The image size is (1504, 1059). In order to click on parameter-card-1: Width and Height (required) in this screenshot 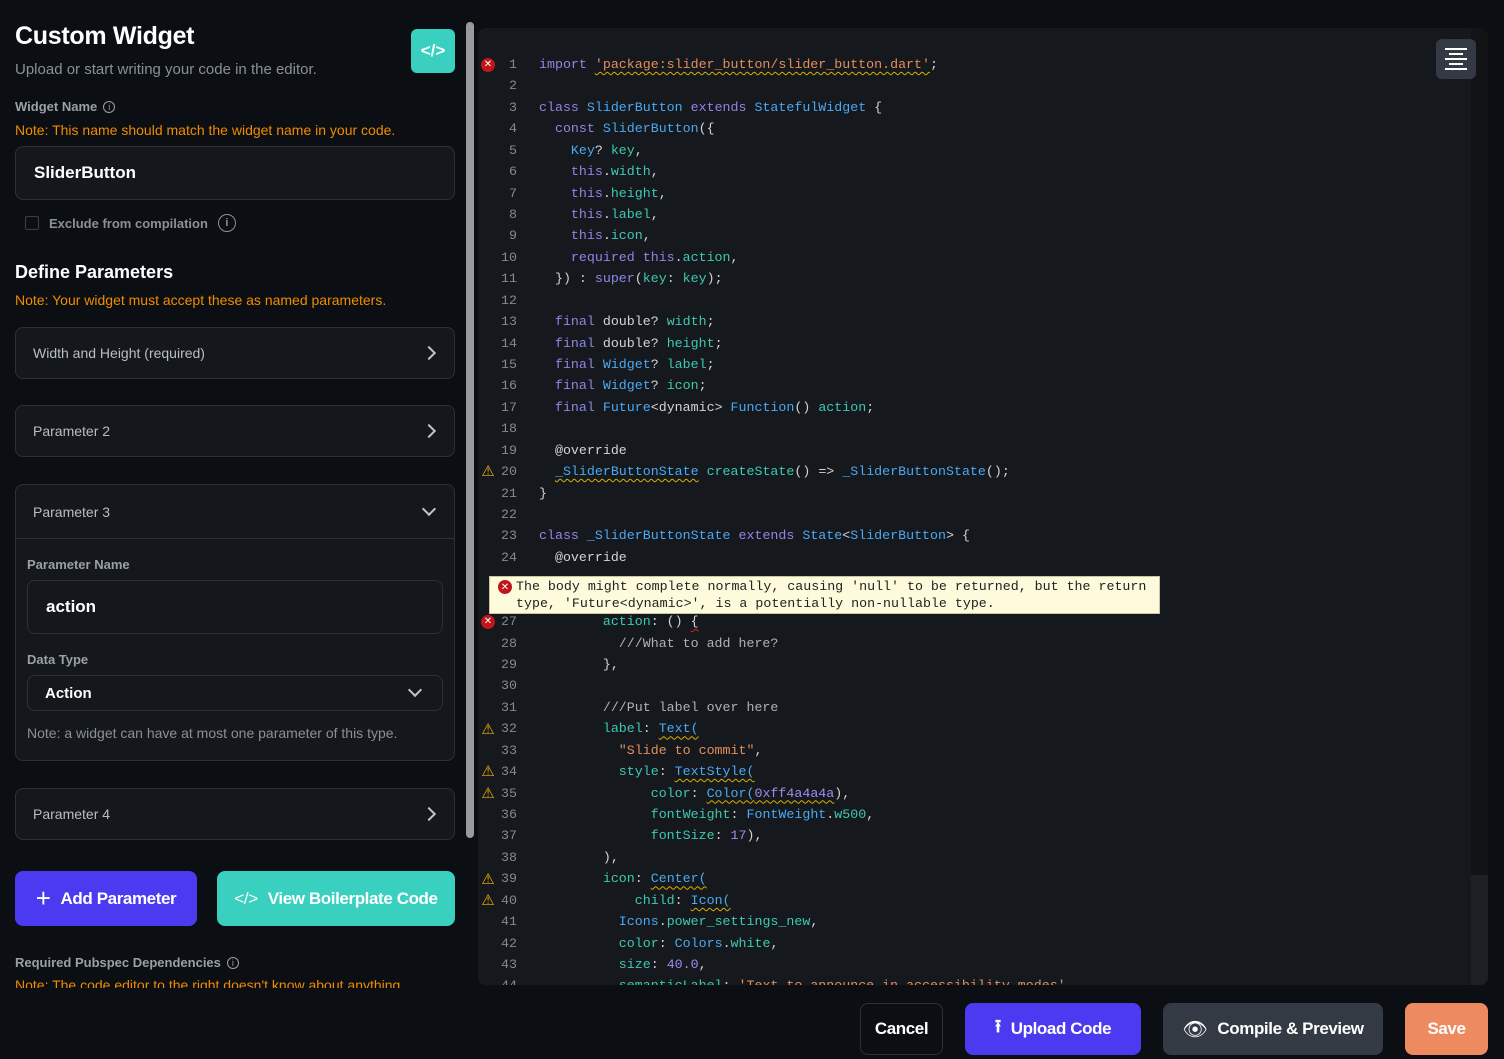, I will do `click(235, 353)`.